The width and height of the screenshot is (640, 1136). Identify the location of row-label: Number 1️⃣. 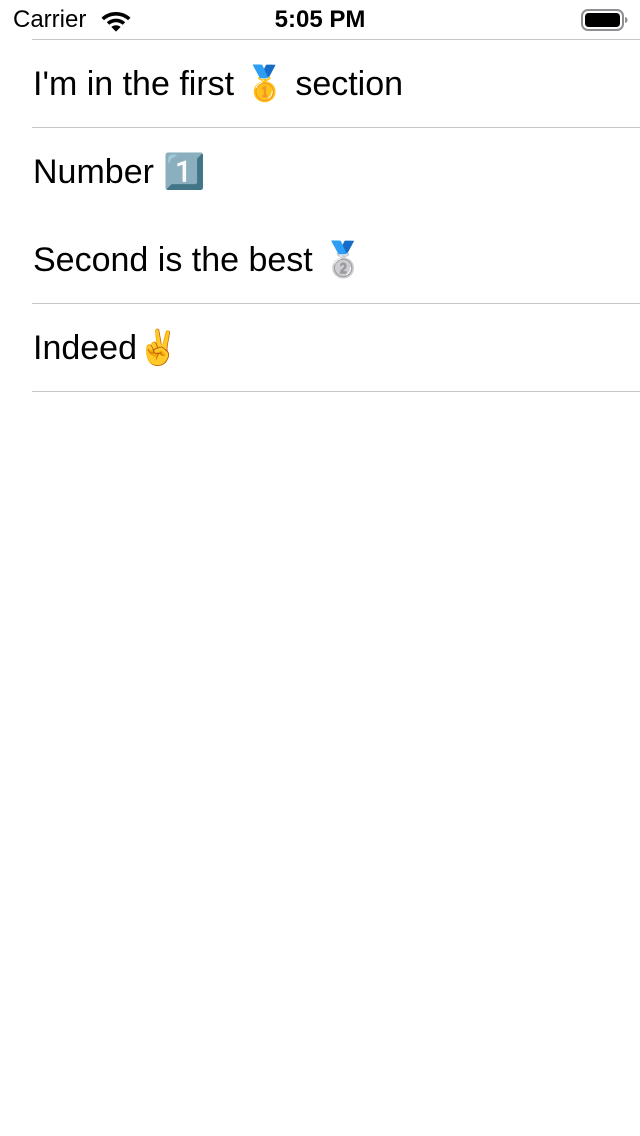
(119, 172).